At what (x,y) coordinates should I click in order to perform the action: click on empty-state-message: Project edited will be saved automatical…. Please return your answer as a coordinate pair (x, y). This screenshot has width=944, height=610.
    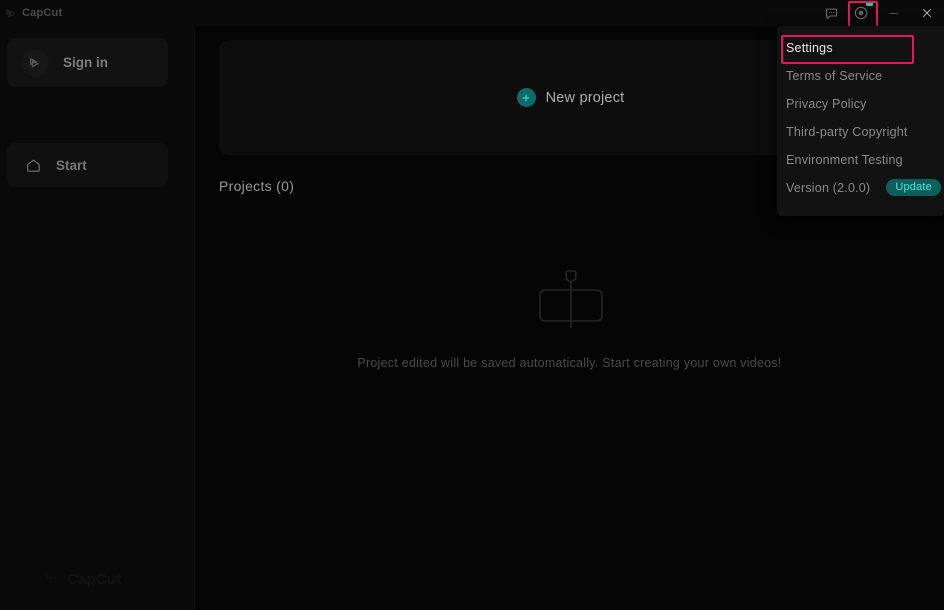
    Looking at the image, I should click on (569, 363).